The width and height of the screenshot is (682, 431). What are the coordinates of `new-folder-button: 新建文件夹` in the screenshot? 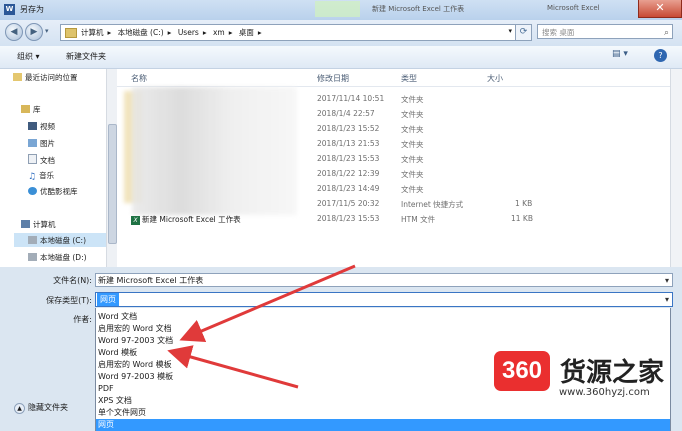 It's located at (86, 56).